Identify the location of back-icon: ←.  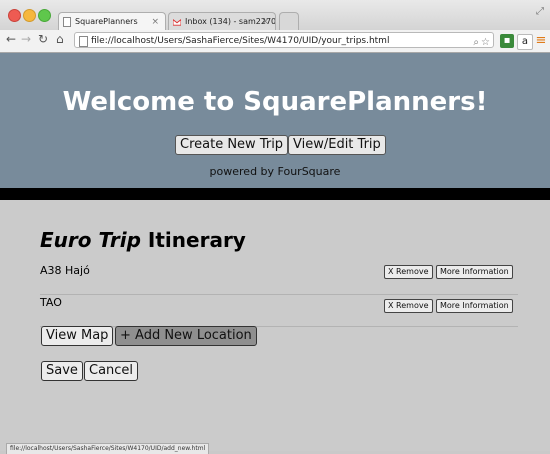
(11, 39).